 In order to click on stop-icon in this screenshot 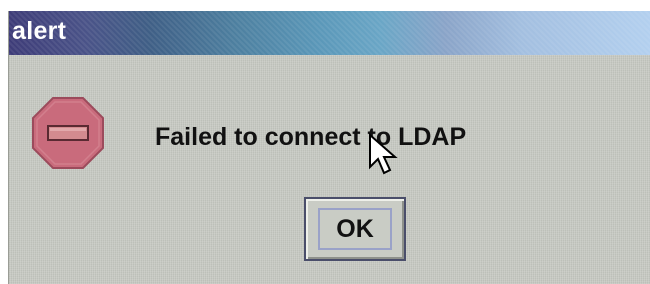, I will do `click(68, 133)`.